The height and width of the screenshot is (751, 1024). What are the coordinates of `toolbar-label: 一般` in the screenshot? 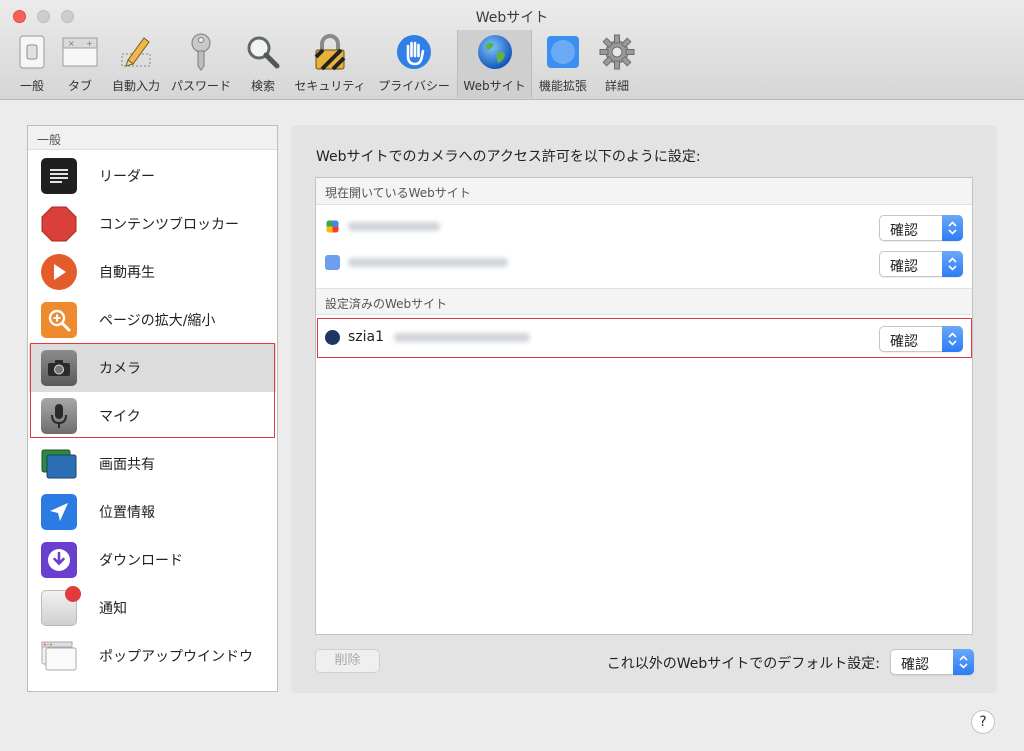 It's located at (31, 86).